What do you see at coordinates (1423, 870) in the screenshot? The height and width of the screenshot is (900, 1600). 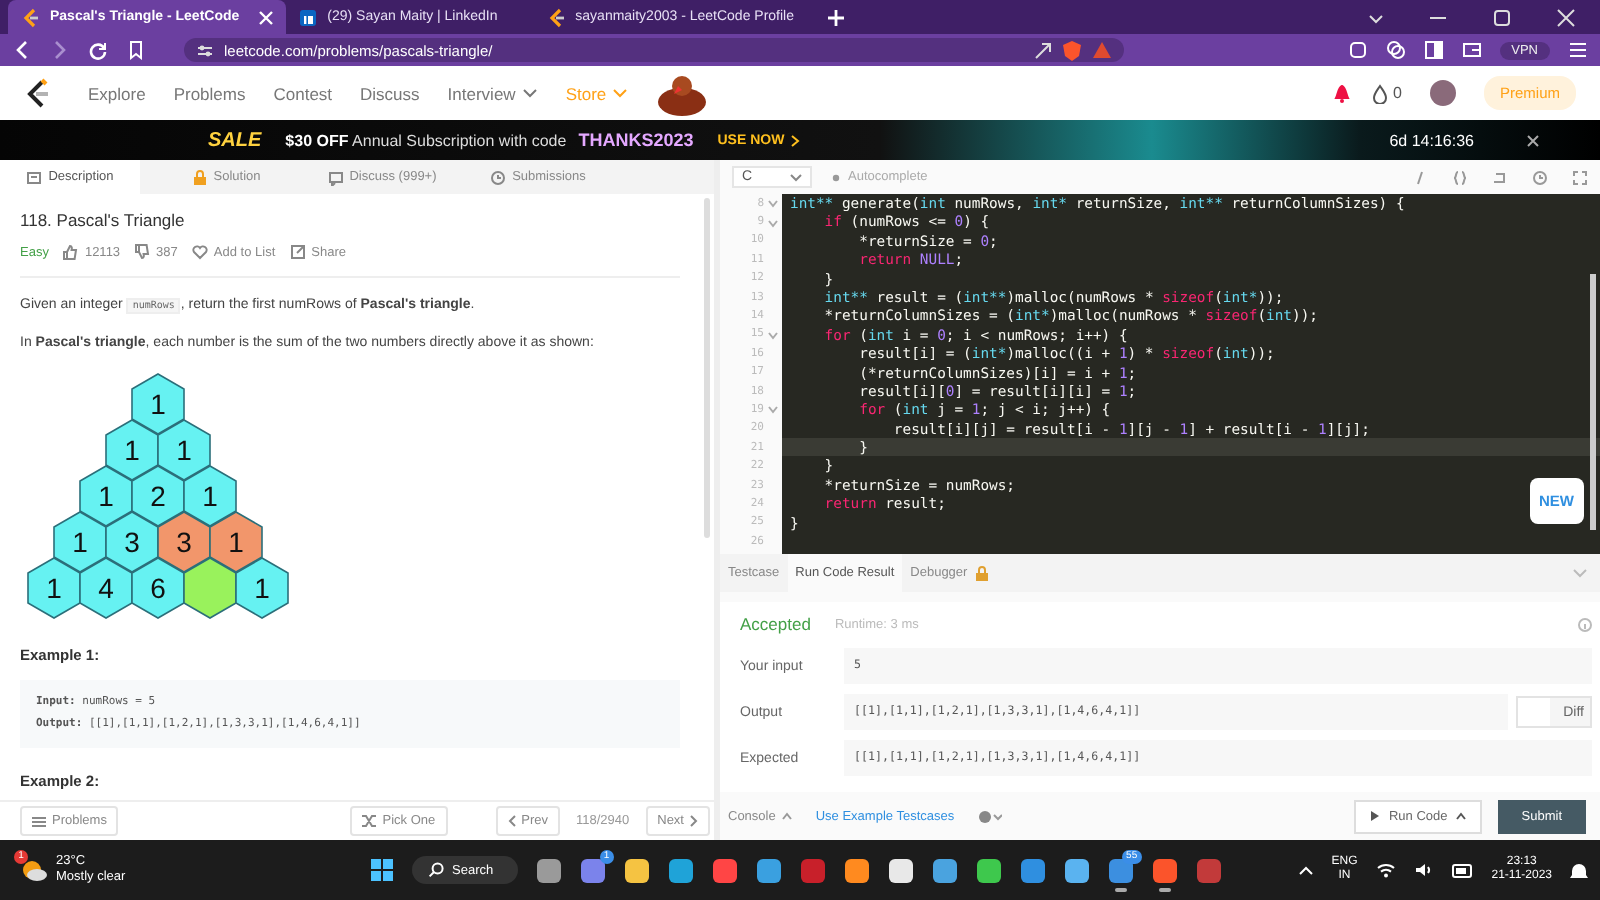 I see `speaker-icon` at bounding box center [1423, 870].